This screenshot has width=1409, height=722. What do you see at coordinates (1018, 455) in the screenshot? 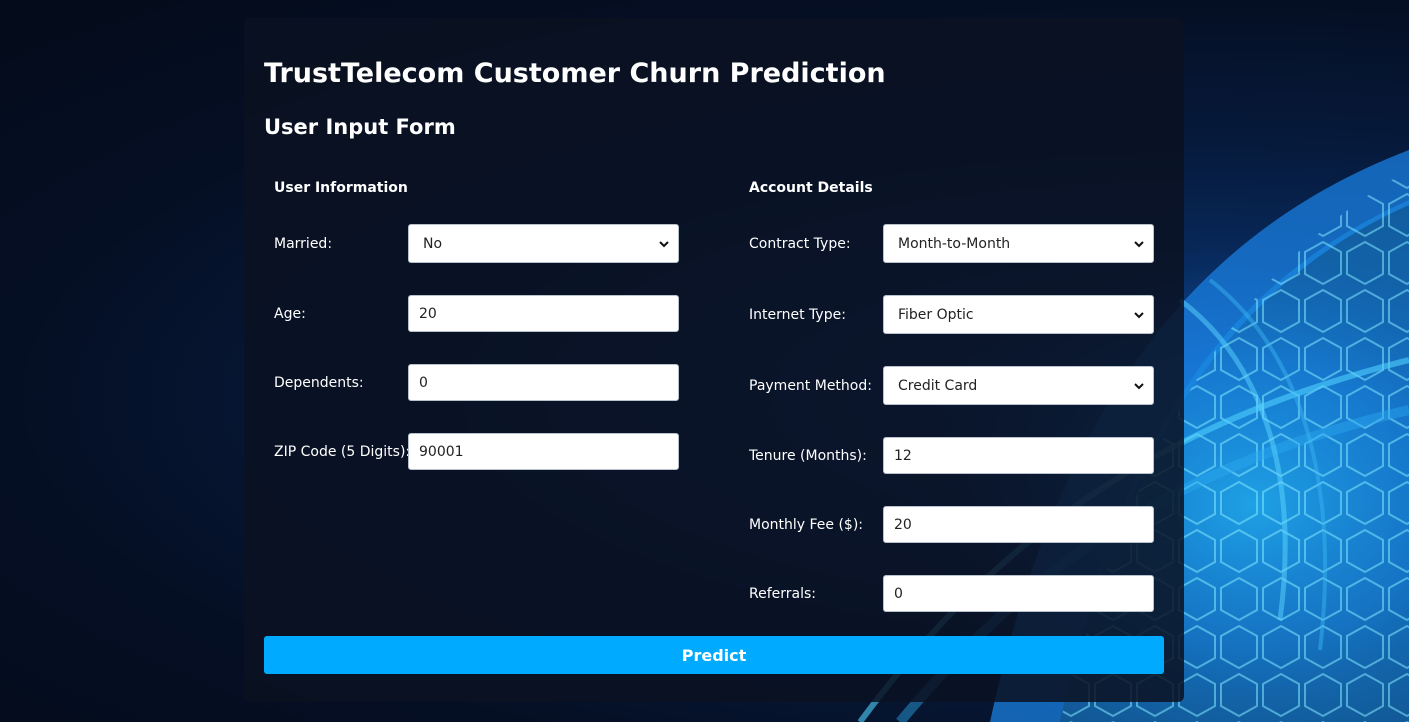
I see `tenure-input` at bounding box center [1018, 455].